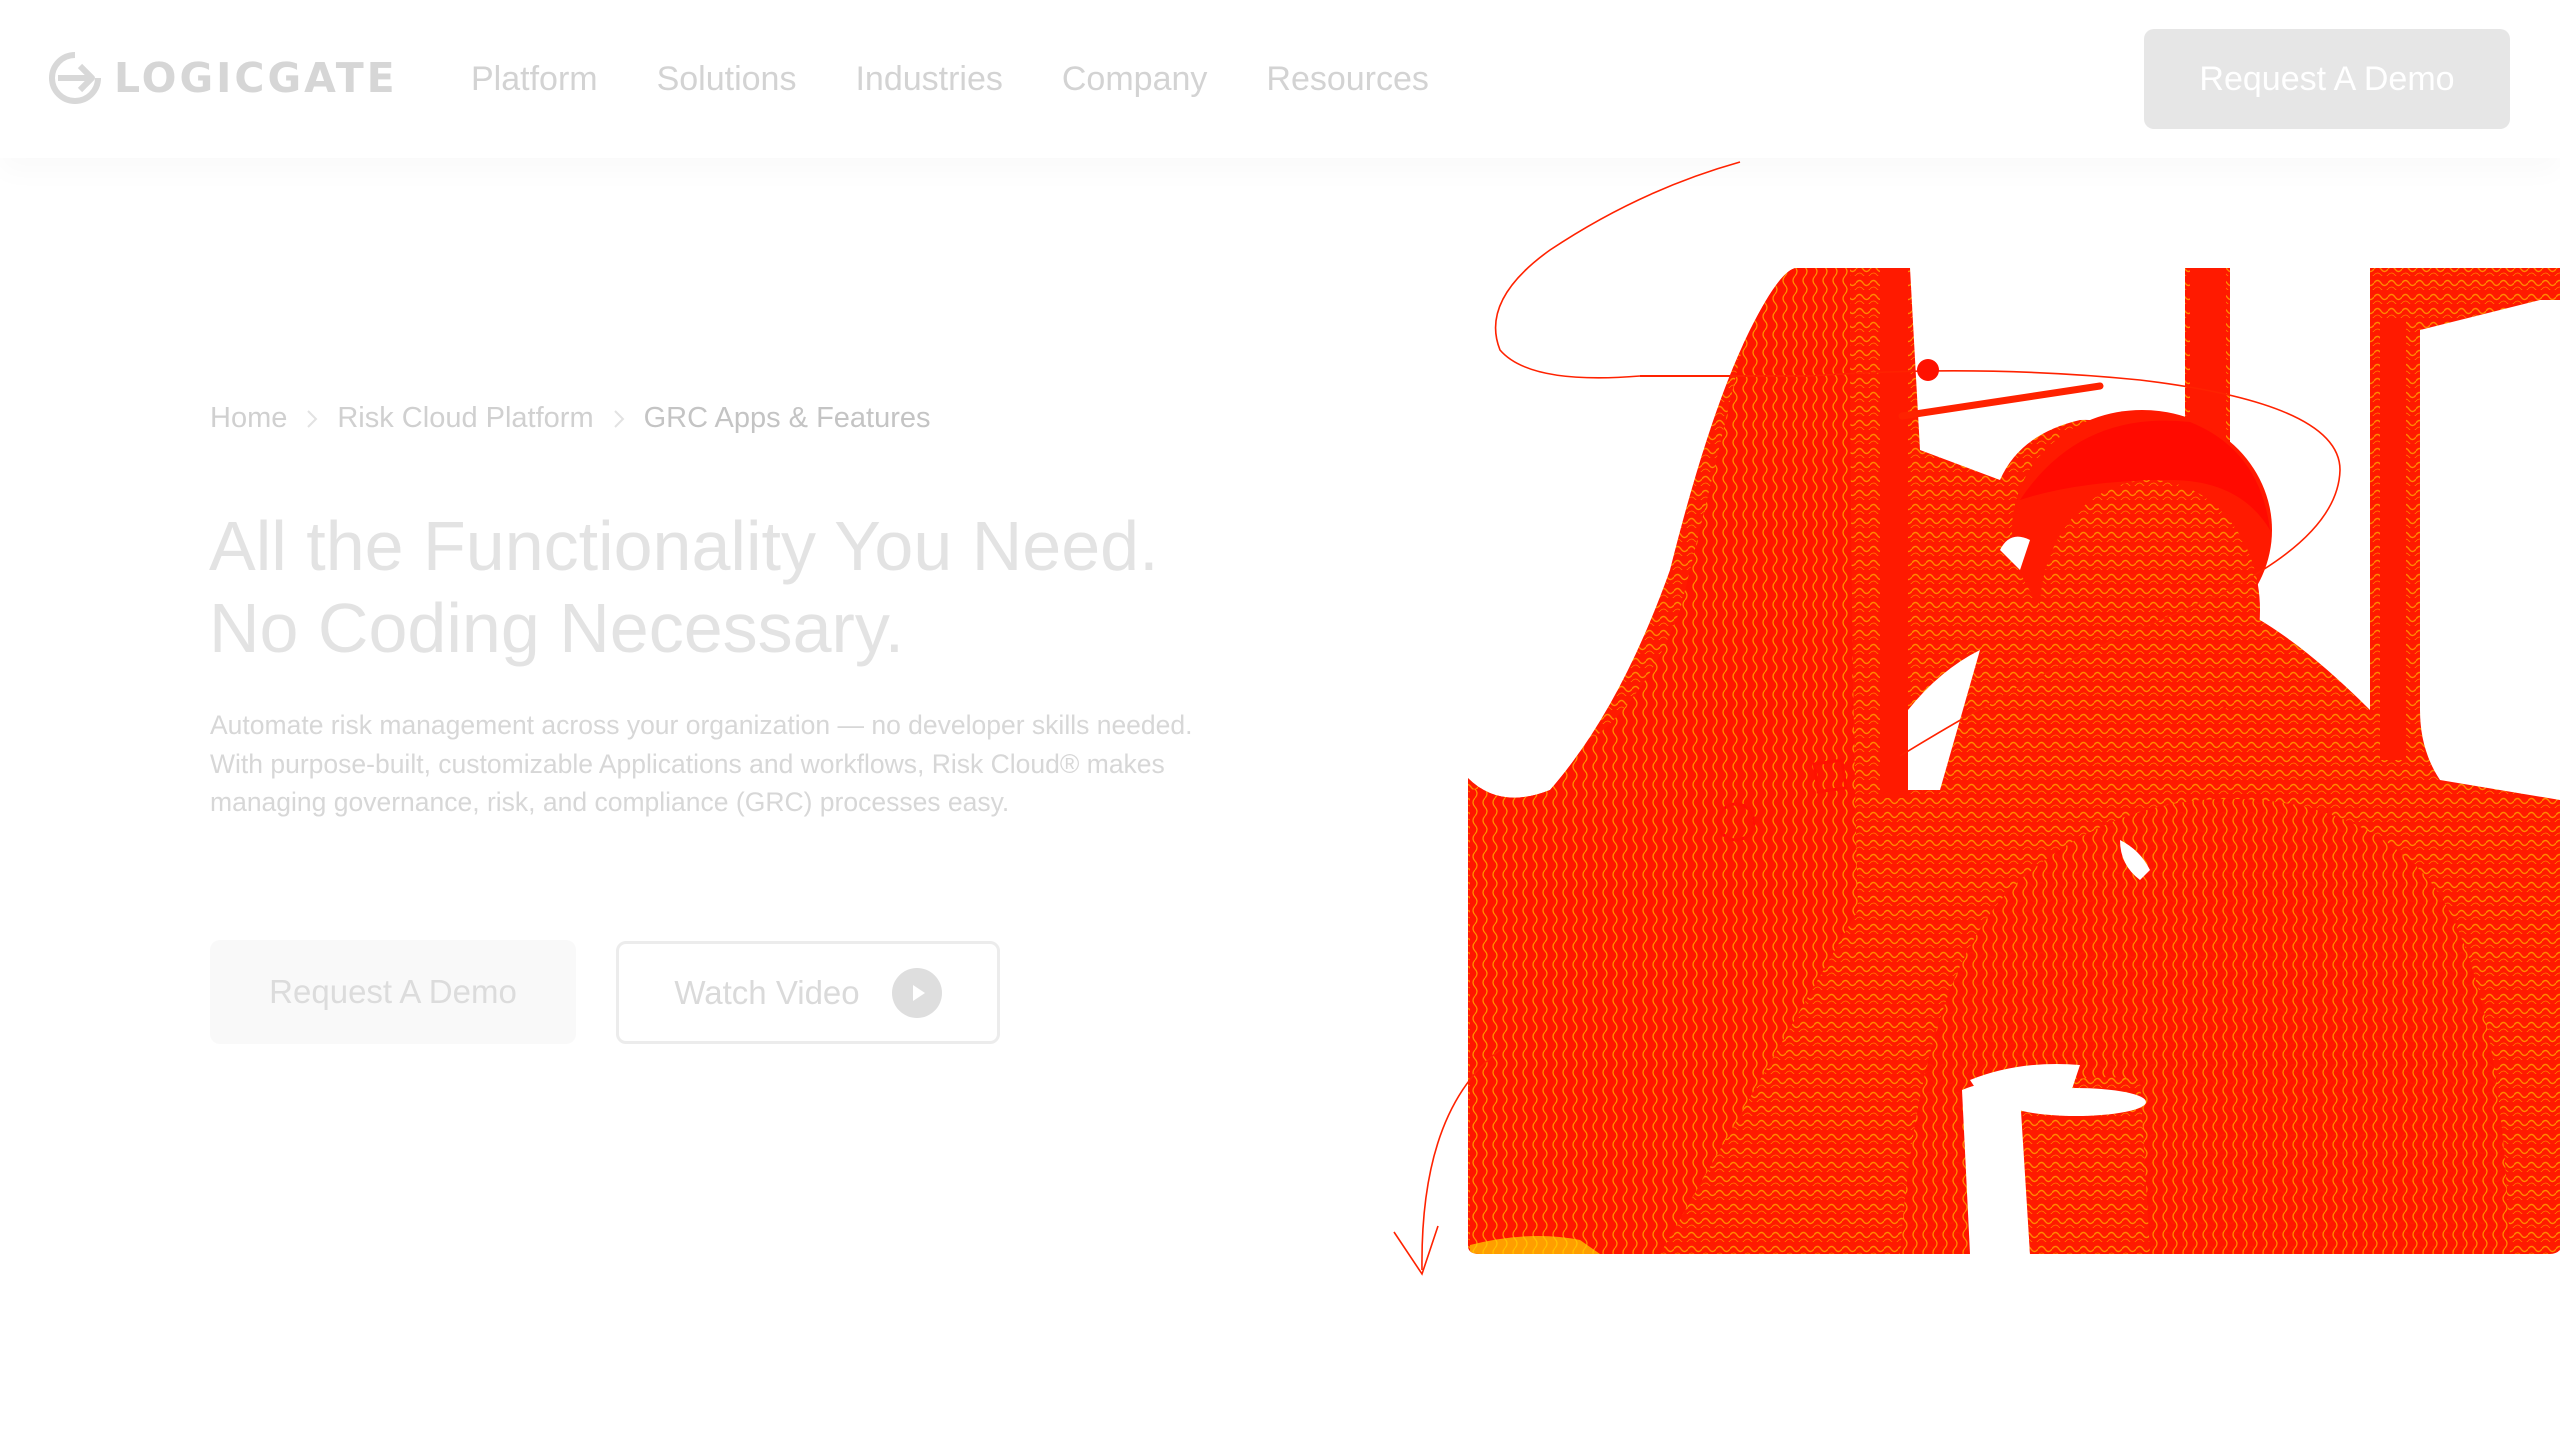 The image size is (2560, 1440). What do you see at coordinates (393, 992) in the screenshot?
I see `request-demo-button: Request A Demo` at bounding box center [393, 992].